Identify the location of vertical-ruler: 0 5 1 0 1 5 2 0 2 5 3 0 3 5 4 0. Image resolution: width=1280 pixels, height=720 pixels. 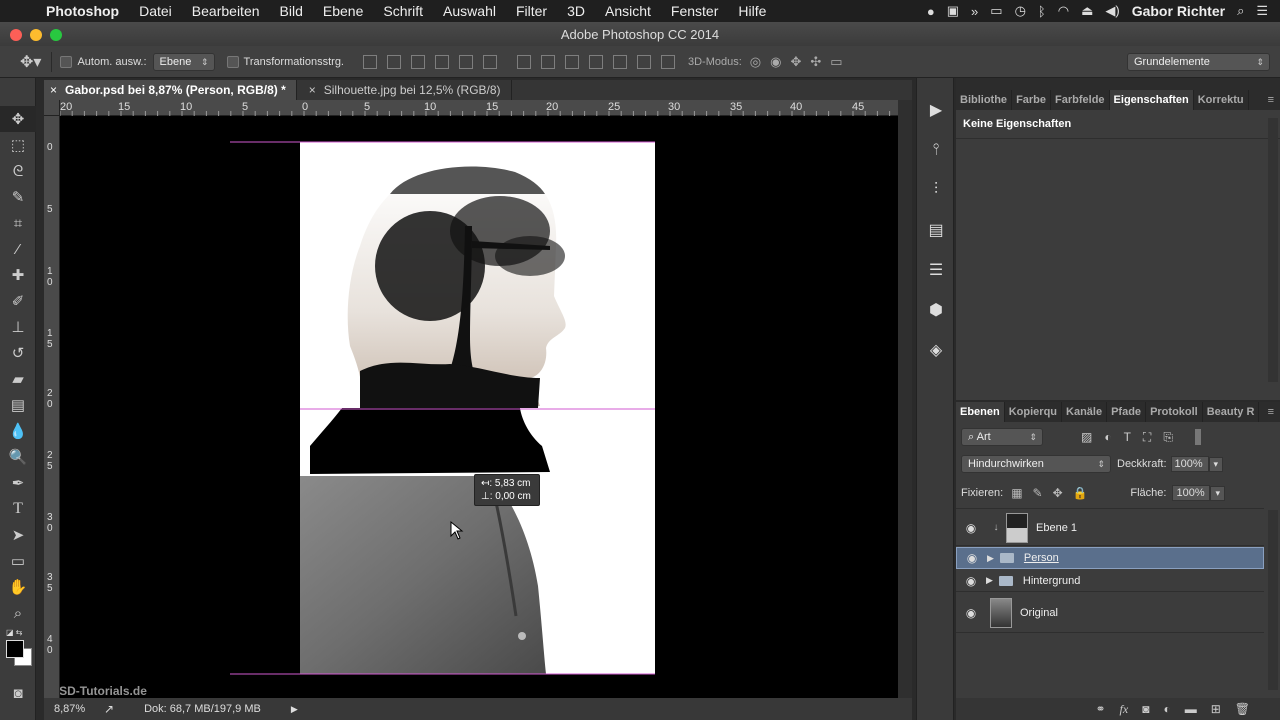
(52, 407).